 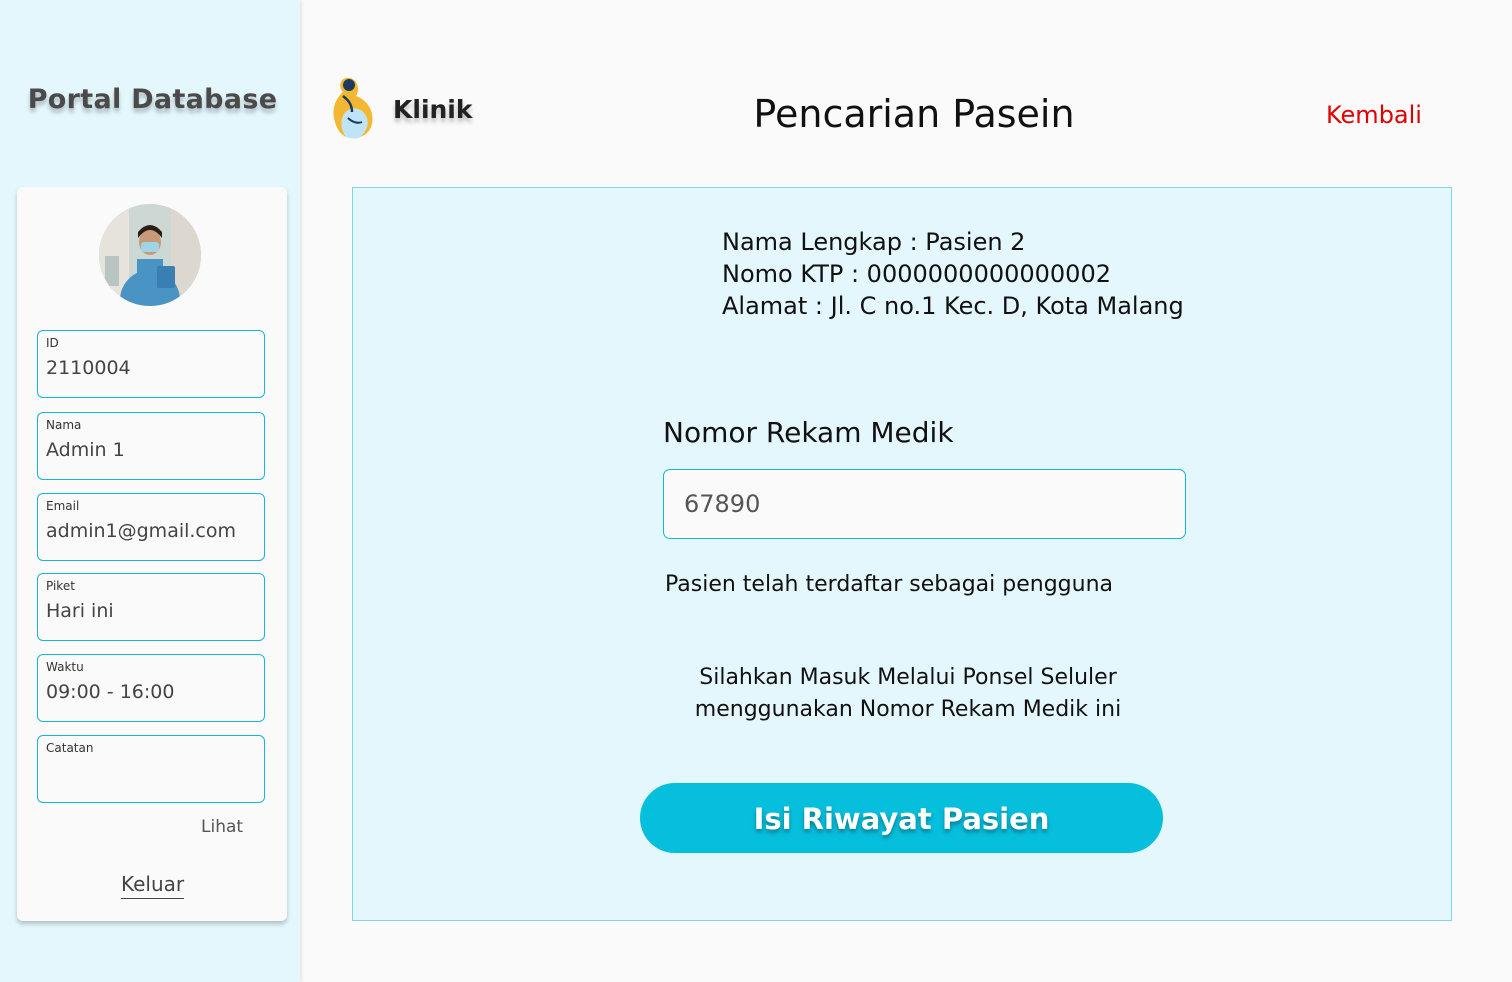 What do you see at coordinates (70, 748) in the screenshot?
I see `catatan-field-label: Catatan` at bounding box center [70, 748].